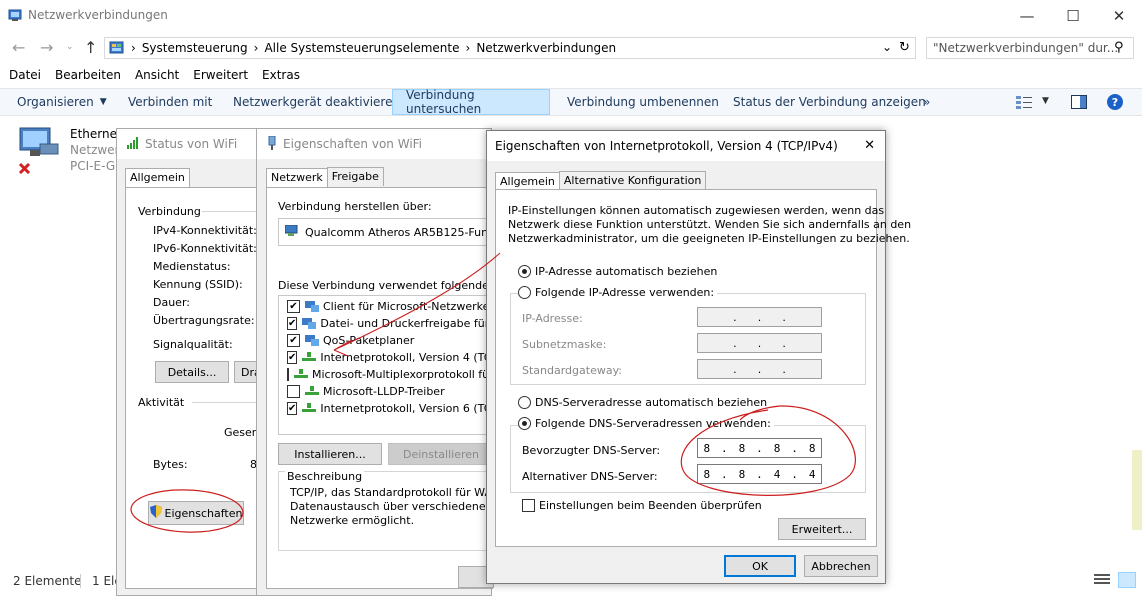 Image resolution: width=1142 pixels, height=596 pixels. I want to click on annotation-circle-properties, so click(187, 511).